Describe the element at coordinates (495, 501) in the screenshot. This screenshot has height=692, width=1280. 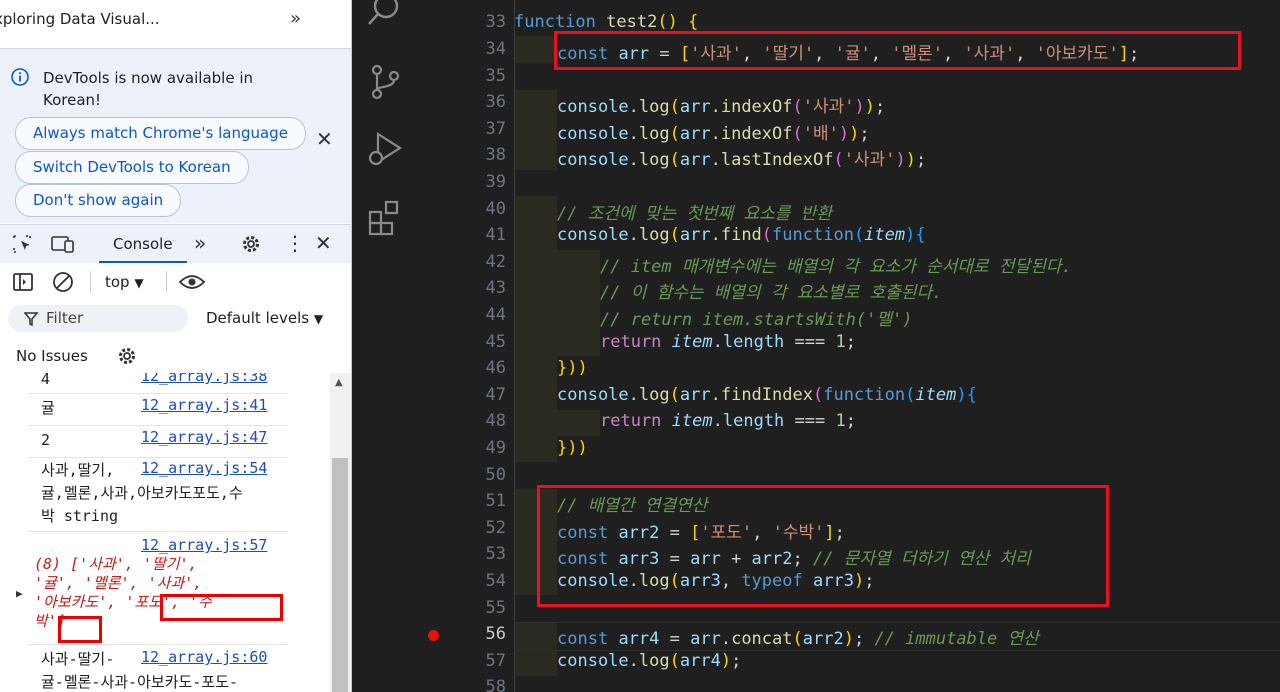
I see `line-number: 51` at that location.